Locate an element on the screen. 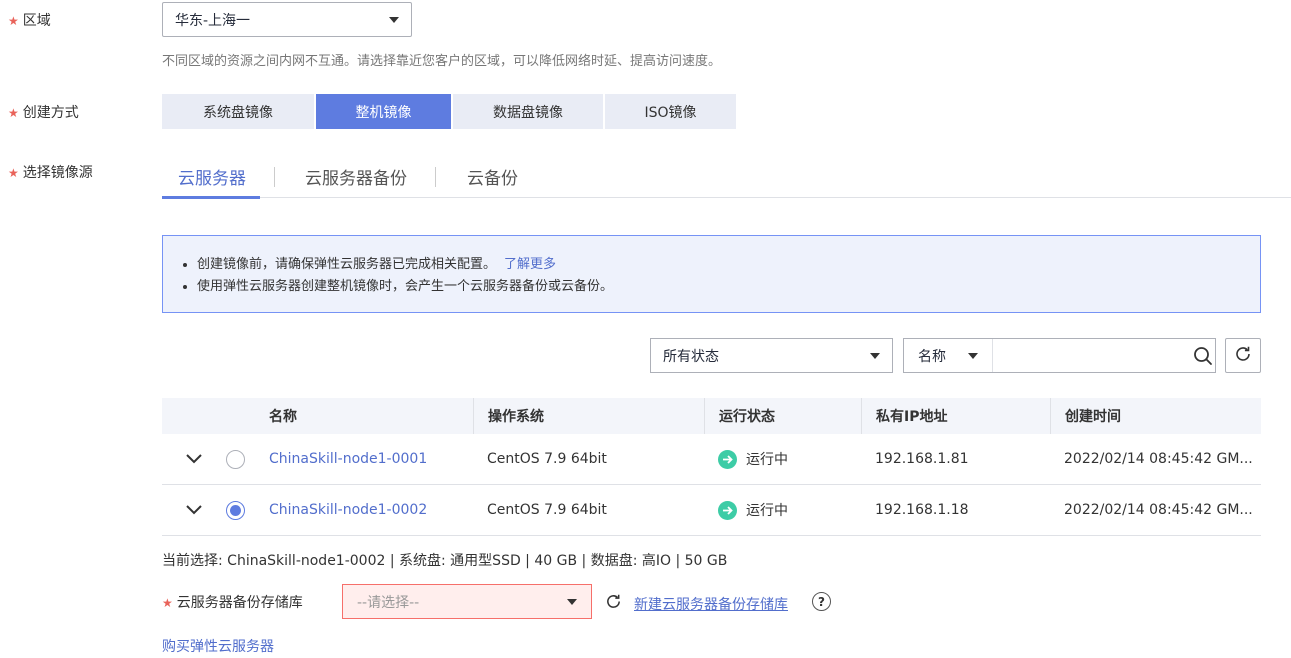 This screenshot has height=658, width=1291. search-field-select: 名称 is located at coordinates (948, 355).